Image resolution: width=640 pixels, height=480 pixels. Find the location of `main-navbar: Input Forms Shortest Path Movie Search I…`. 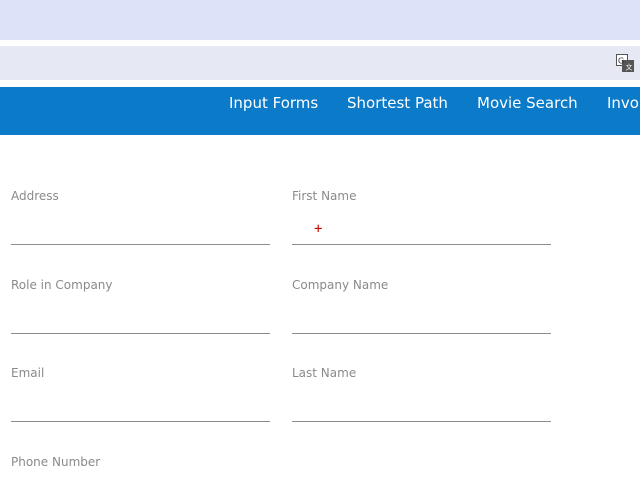

main-navbar: Input Forms Shortest Path Movie Search I… is located at coordinates (320, 111).